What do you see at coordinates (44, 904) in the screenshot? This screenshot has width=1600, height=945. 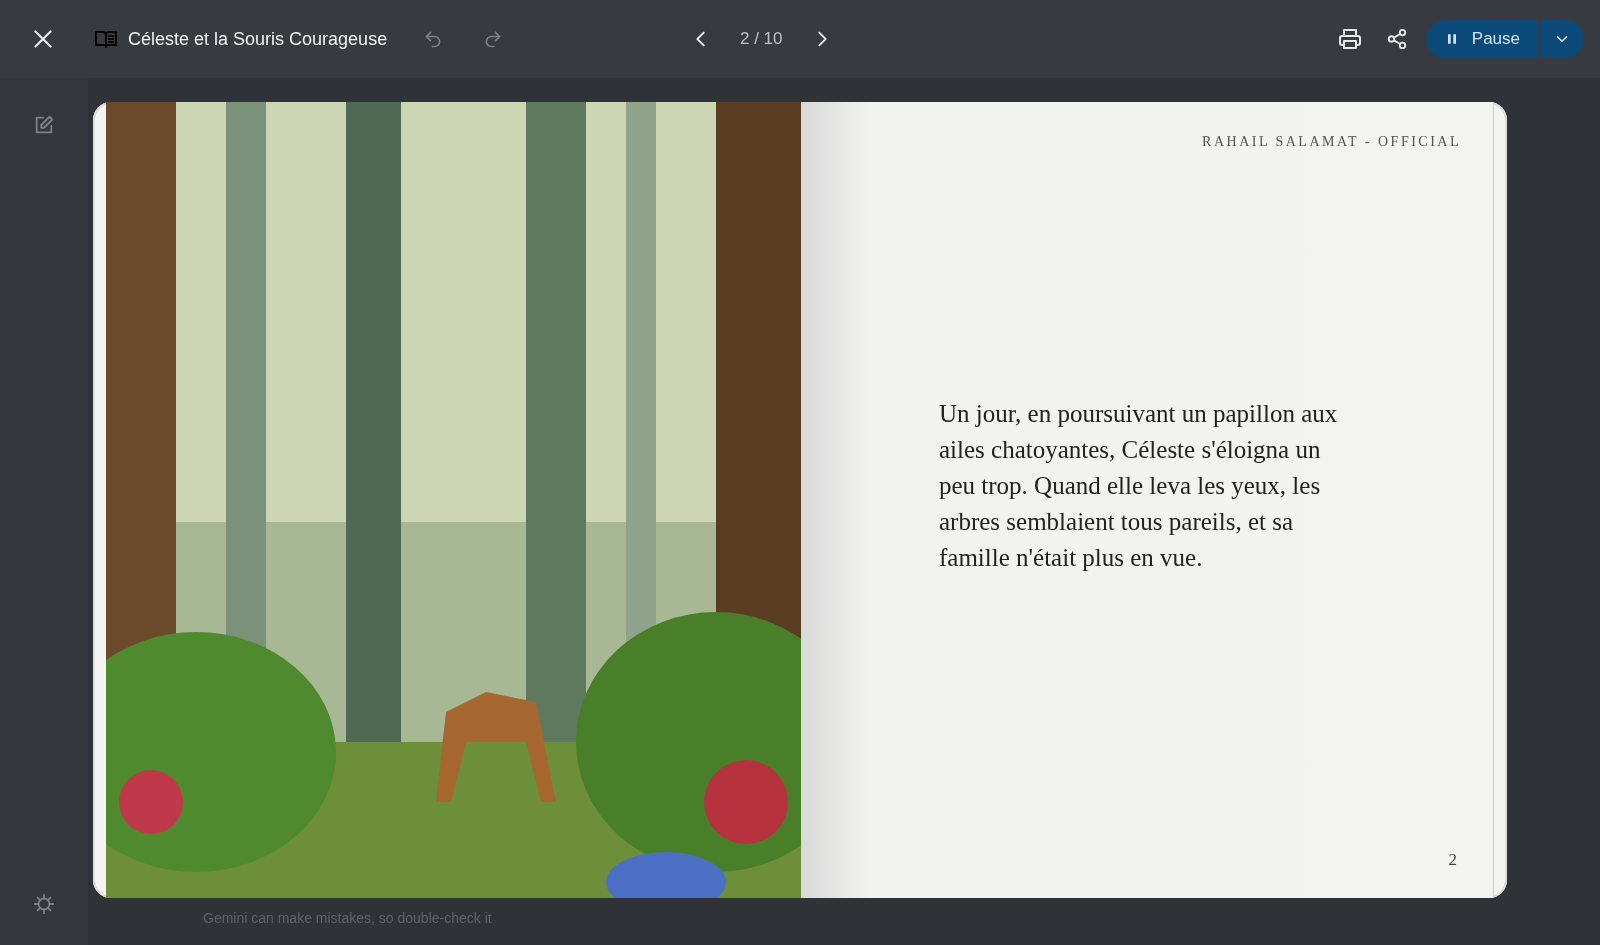 I see `settings-icon` at bounding box center [44, 904].